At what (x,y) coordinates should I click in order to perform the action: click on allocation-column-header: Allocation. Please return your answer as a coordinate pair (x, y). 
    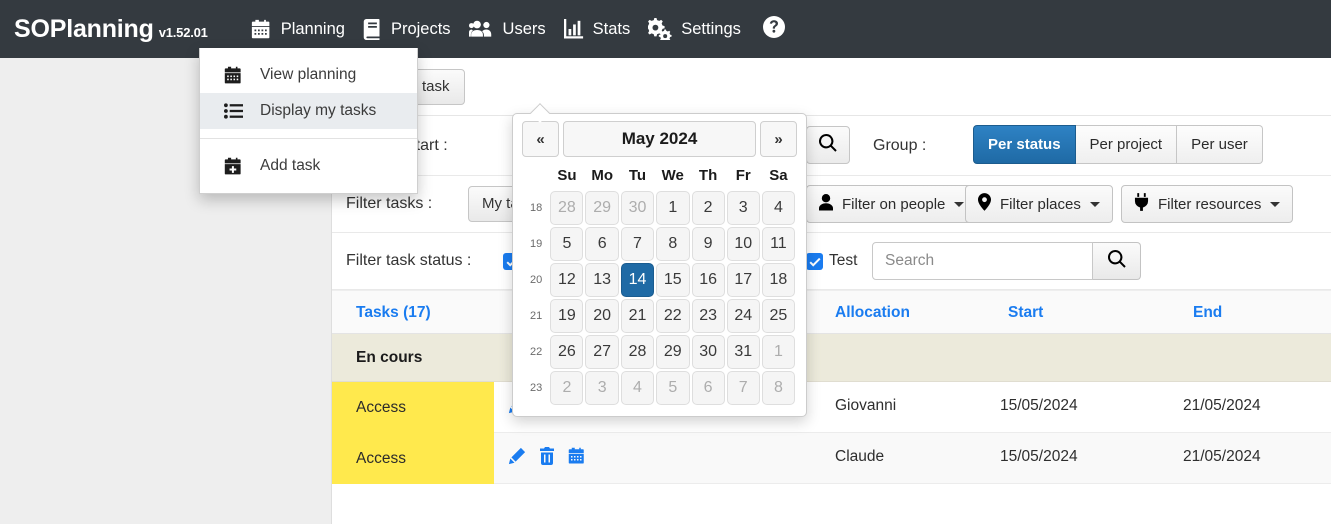
    Looking at the image, I should click on (872, 313).